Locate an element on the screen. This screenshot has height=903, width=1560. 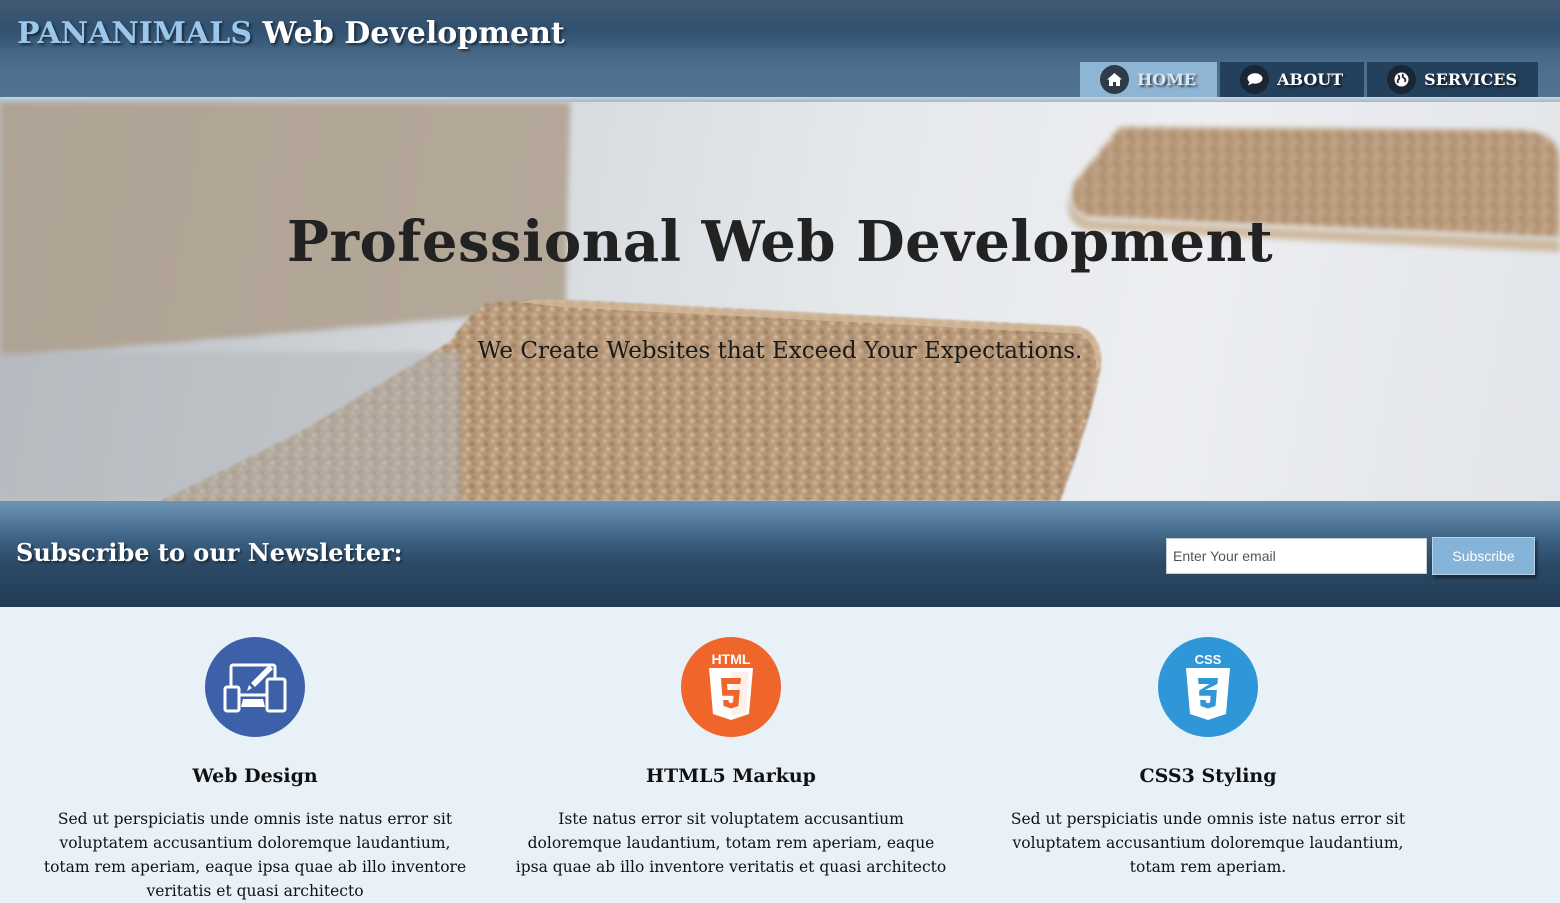
site-logo: PANANIMALS Web Development is located at coordinates (291, 33).